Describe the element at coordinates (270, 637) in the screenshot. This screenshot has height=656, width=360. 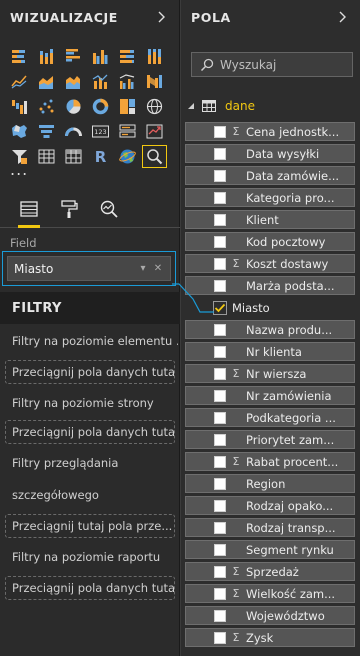
I see `field-row: Σ Zysk` at that location.